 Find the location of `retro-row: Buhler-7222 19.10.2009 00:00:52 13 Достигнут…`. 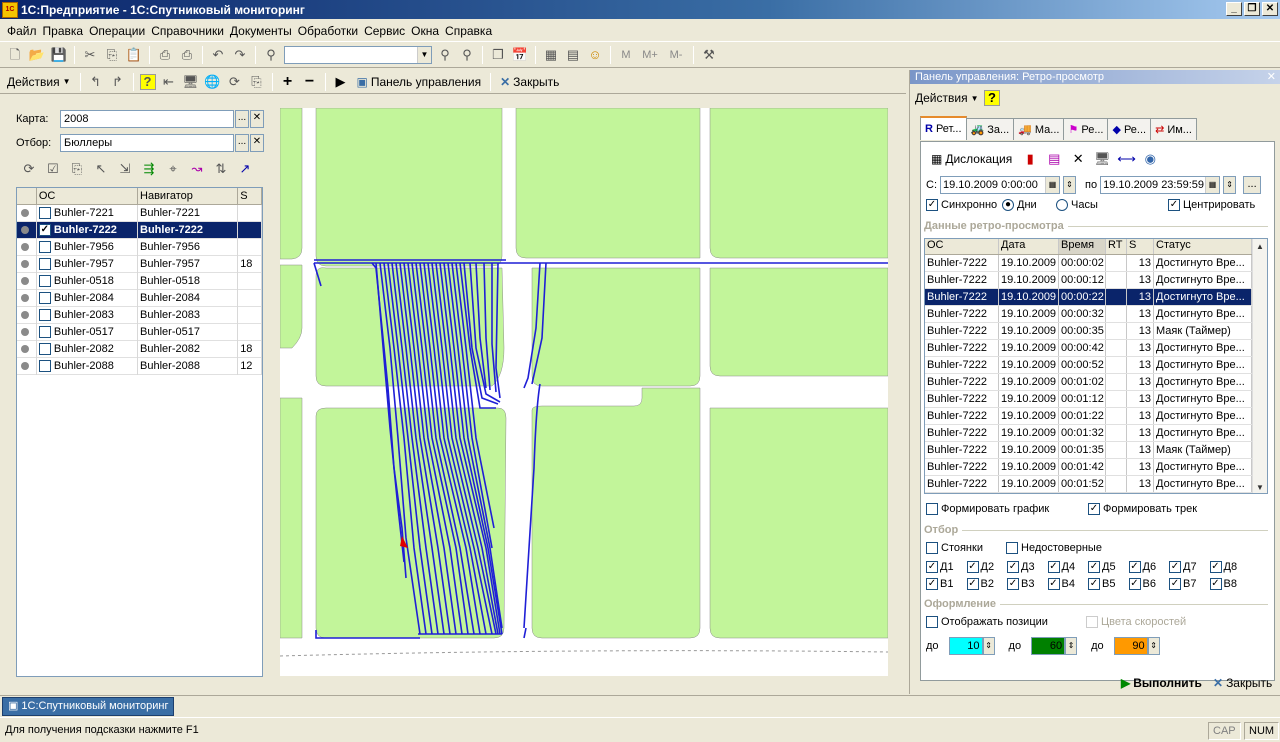

retro-row: Buhler-7222 19.10.2009 00:00:52 13 Достигнут… is located at coordinates (1096, 365).